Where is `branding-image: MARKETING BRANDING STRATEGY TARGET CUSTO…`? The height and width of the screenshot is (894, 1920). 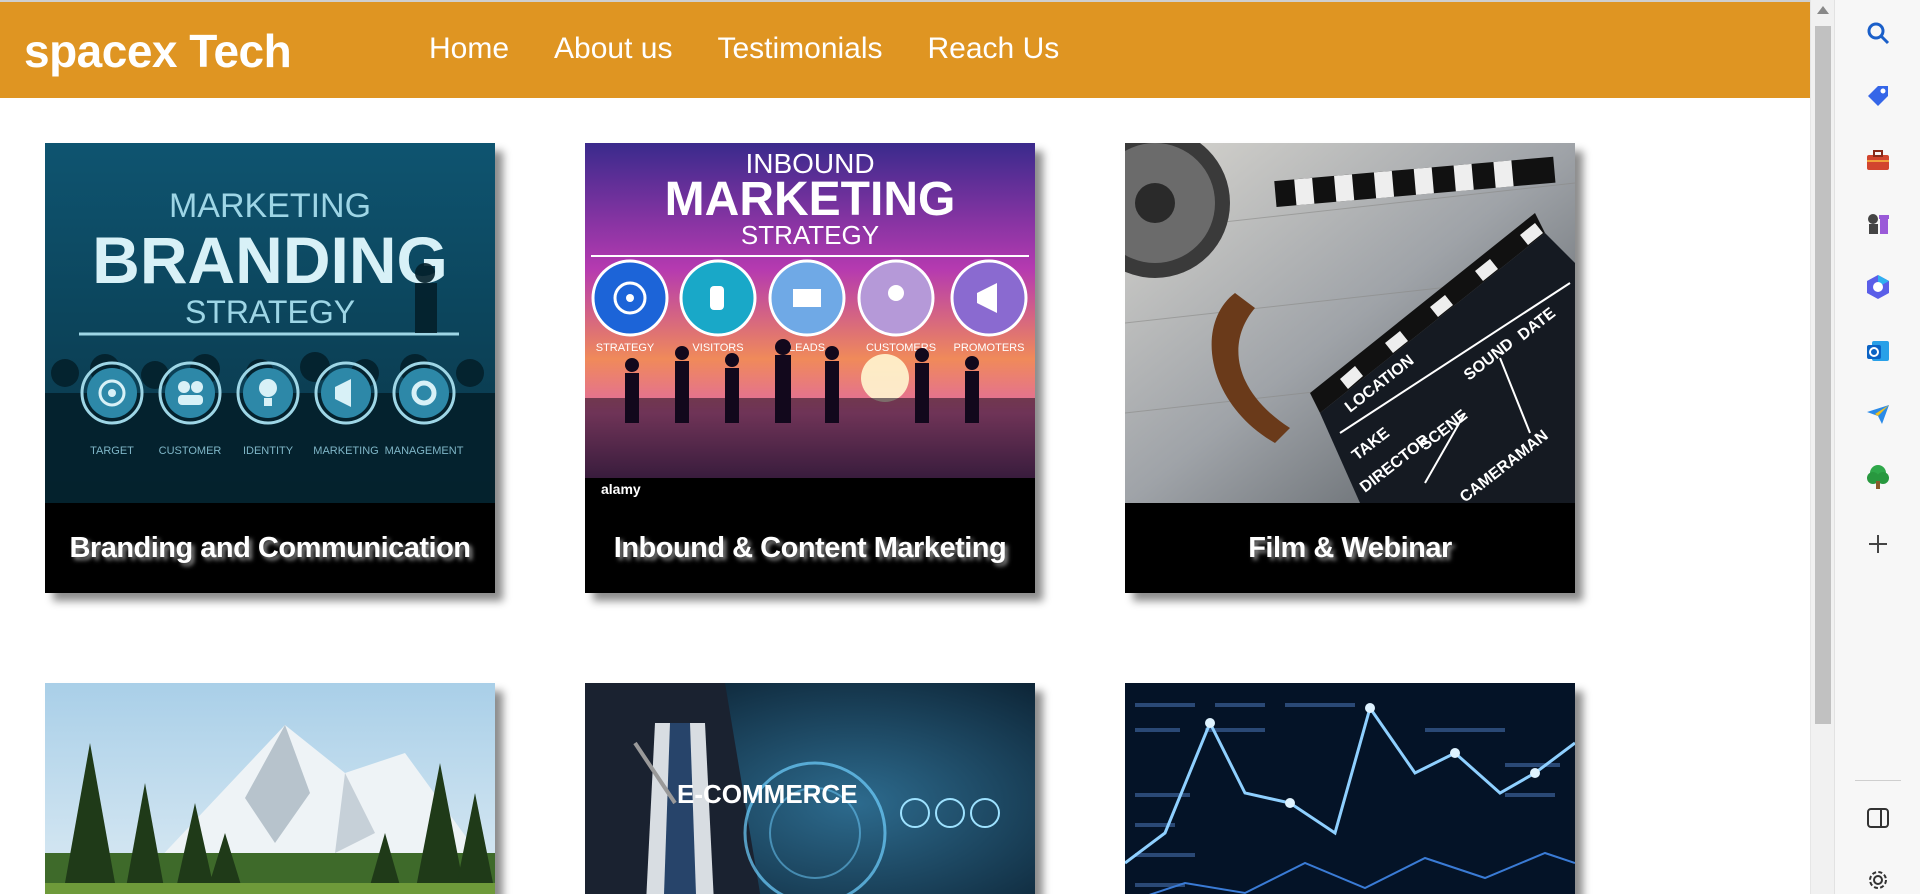 branding-image: MARKETING BRANDING STRATEGY TARGET CUSTO… is located at coordinates (270, 323).